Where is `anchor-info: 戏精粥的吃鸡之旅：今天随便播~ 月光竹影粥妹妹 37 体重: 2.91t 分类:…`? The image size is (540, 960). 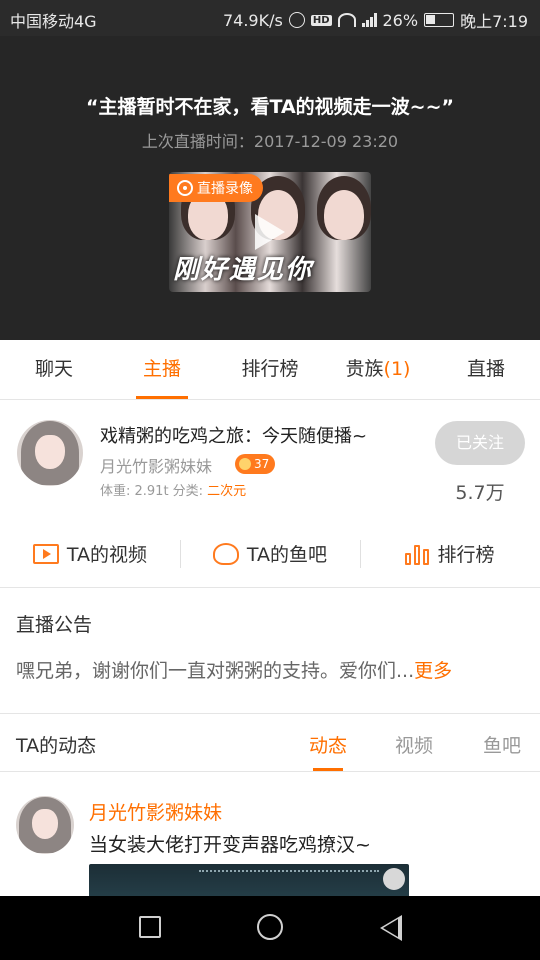
anchor-info: 戏精粥的吃鸡之旅：今天随便播~ 月光竹影粥妹妹 37 体重: 2.91t 分类:… is located at coordinates (270, 460).